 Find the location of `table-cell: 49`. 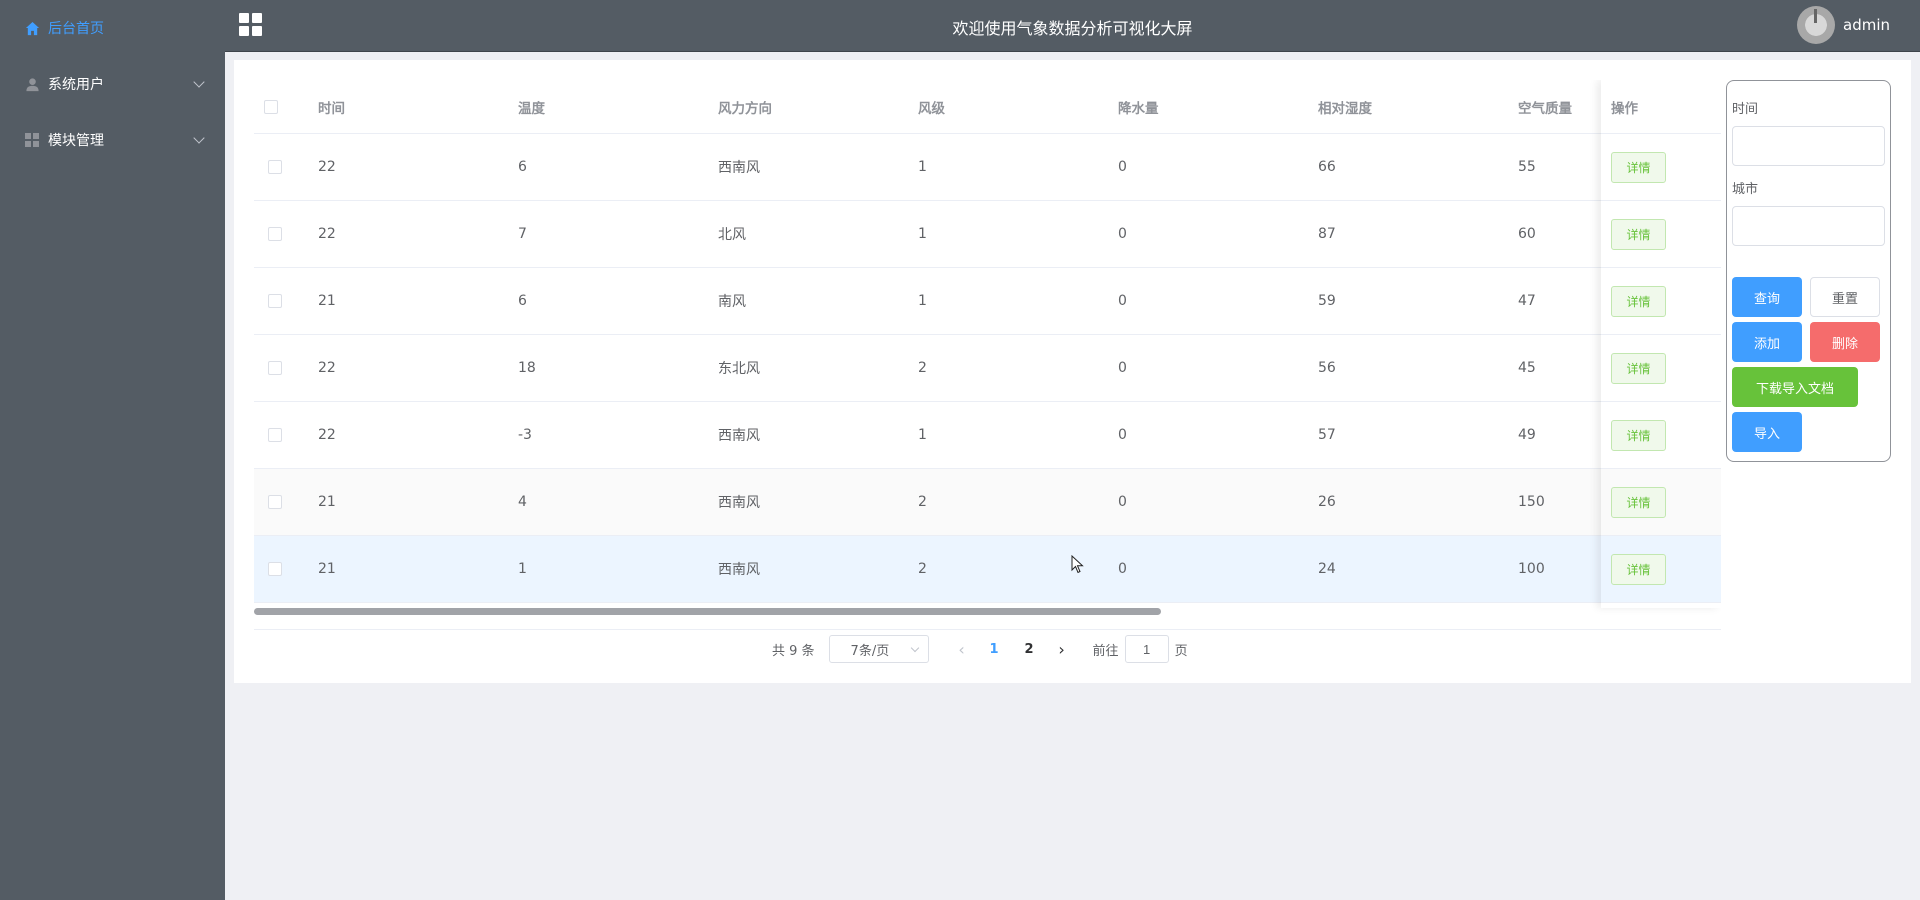

table-cell: 49 is located at coordinates (1527, 435).